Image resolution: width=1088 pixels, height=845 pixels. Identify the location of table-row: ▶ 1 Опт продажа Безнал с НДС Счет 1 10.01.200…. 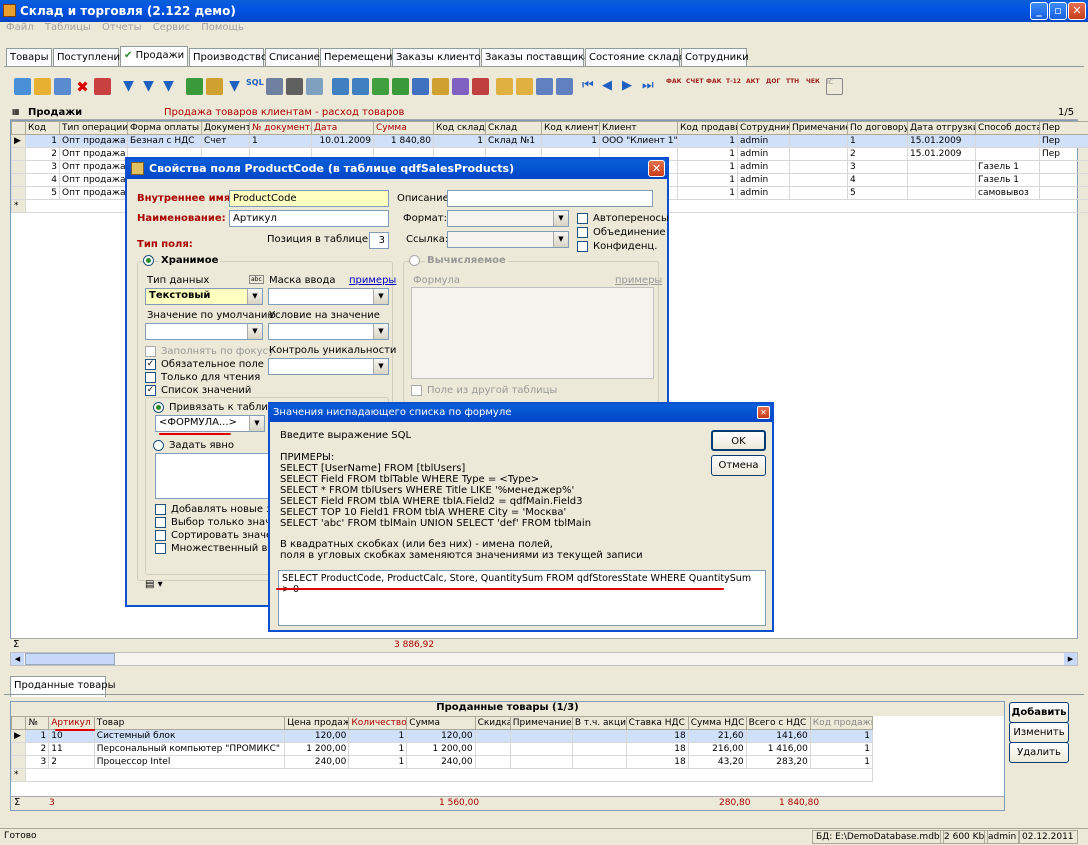
(549, 141).